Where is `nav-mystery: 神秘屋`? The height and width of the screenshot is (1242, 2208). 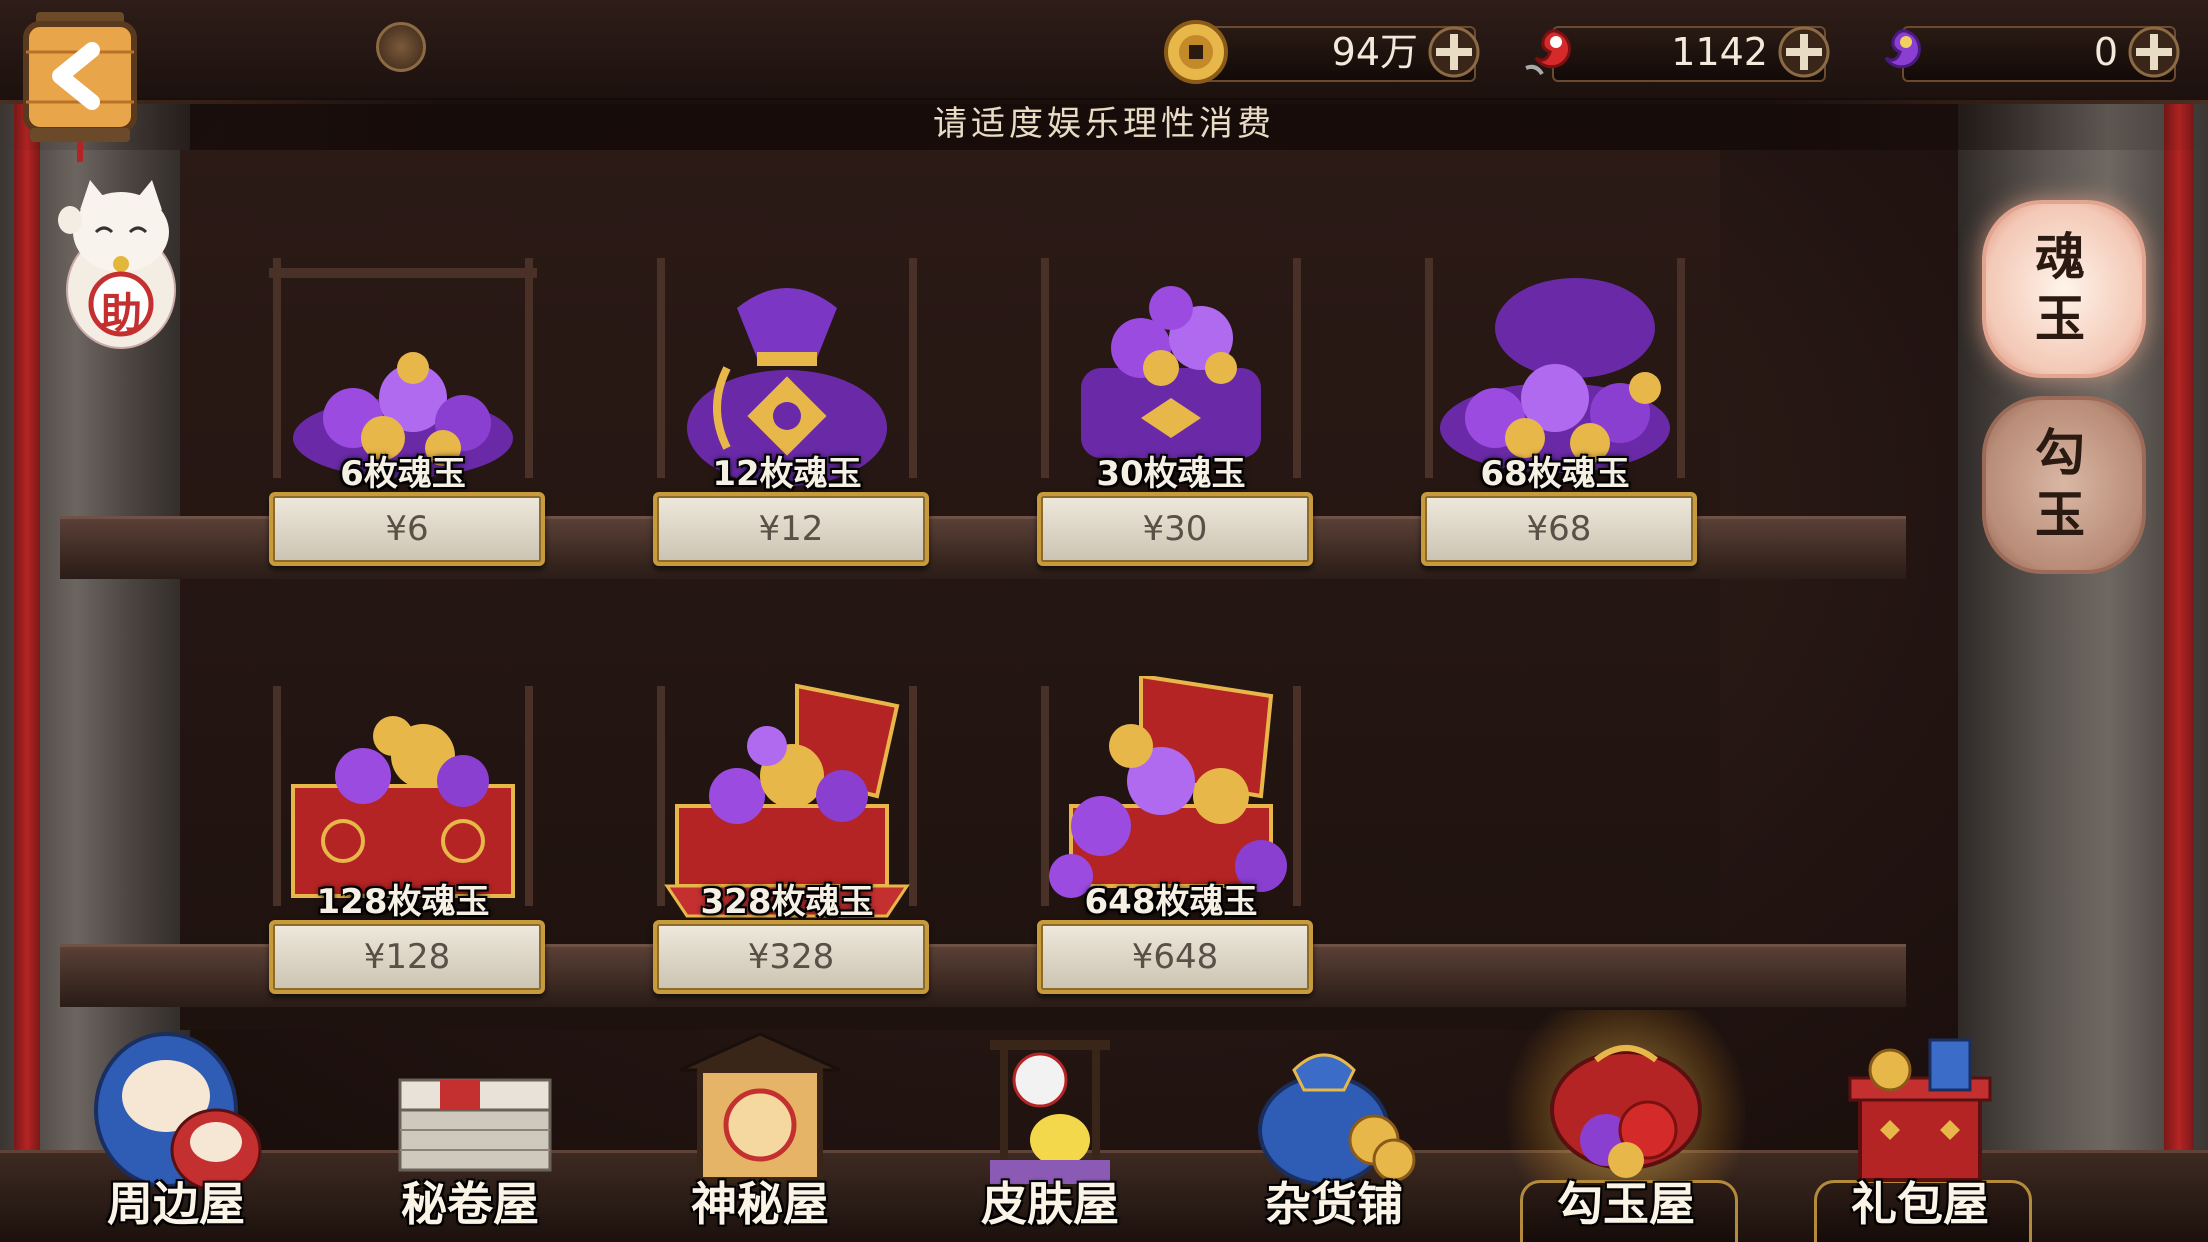
nav-mystery: 神秘屋 is located at coordinates (760, 1136).